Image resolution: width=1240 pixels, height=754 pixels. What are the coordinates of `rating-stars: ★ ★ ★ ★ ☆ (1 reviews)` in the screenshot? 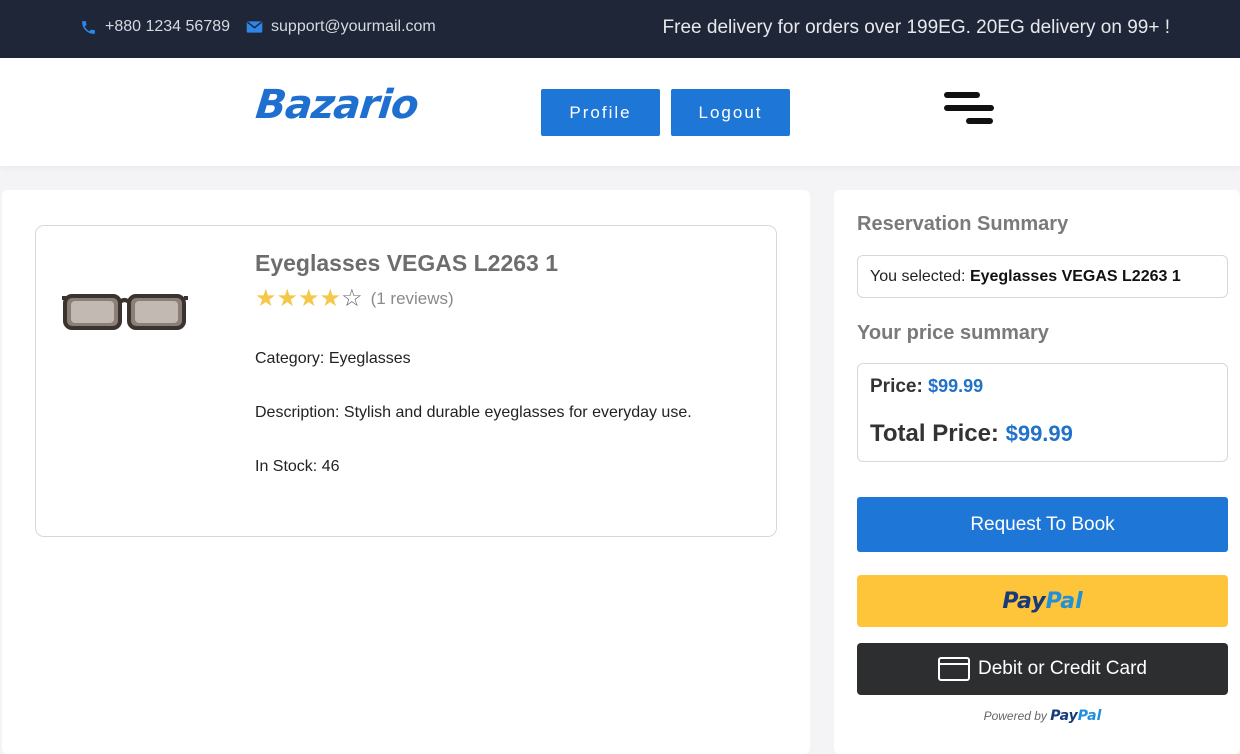 It's located at (354, 299).